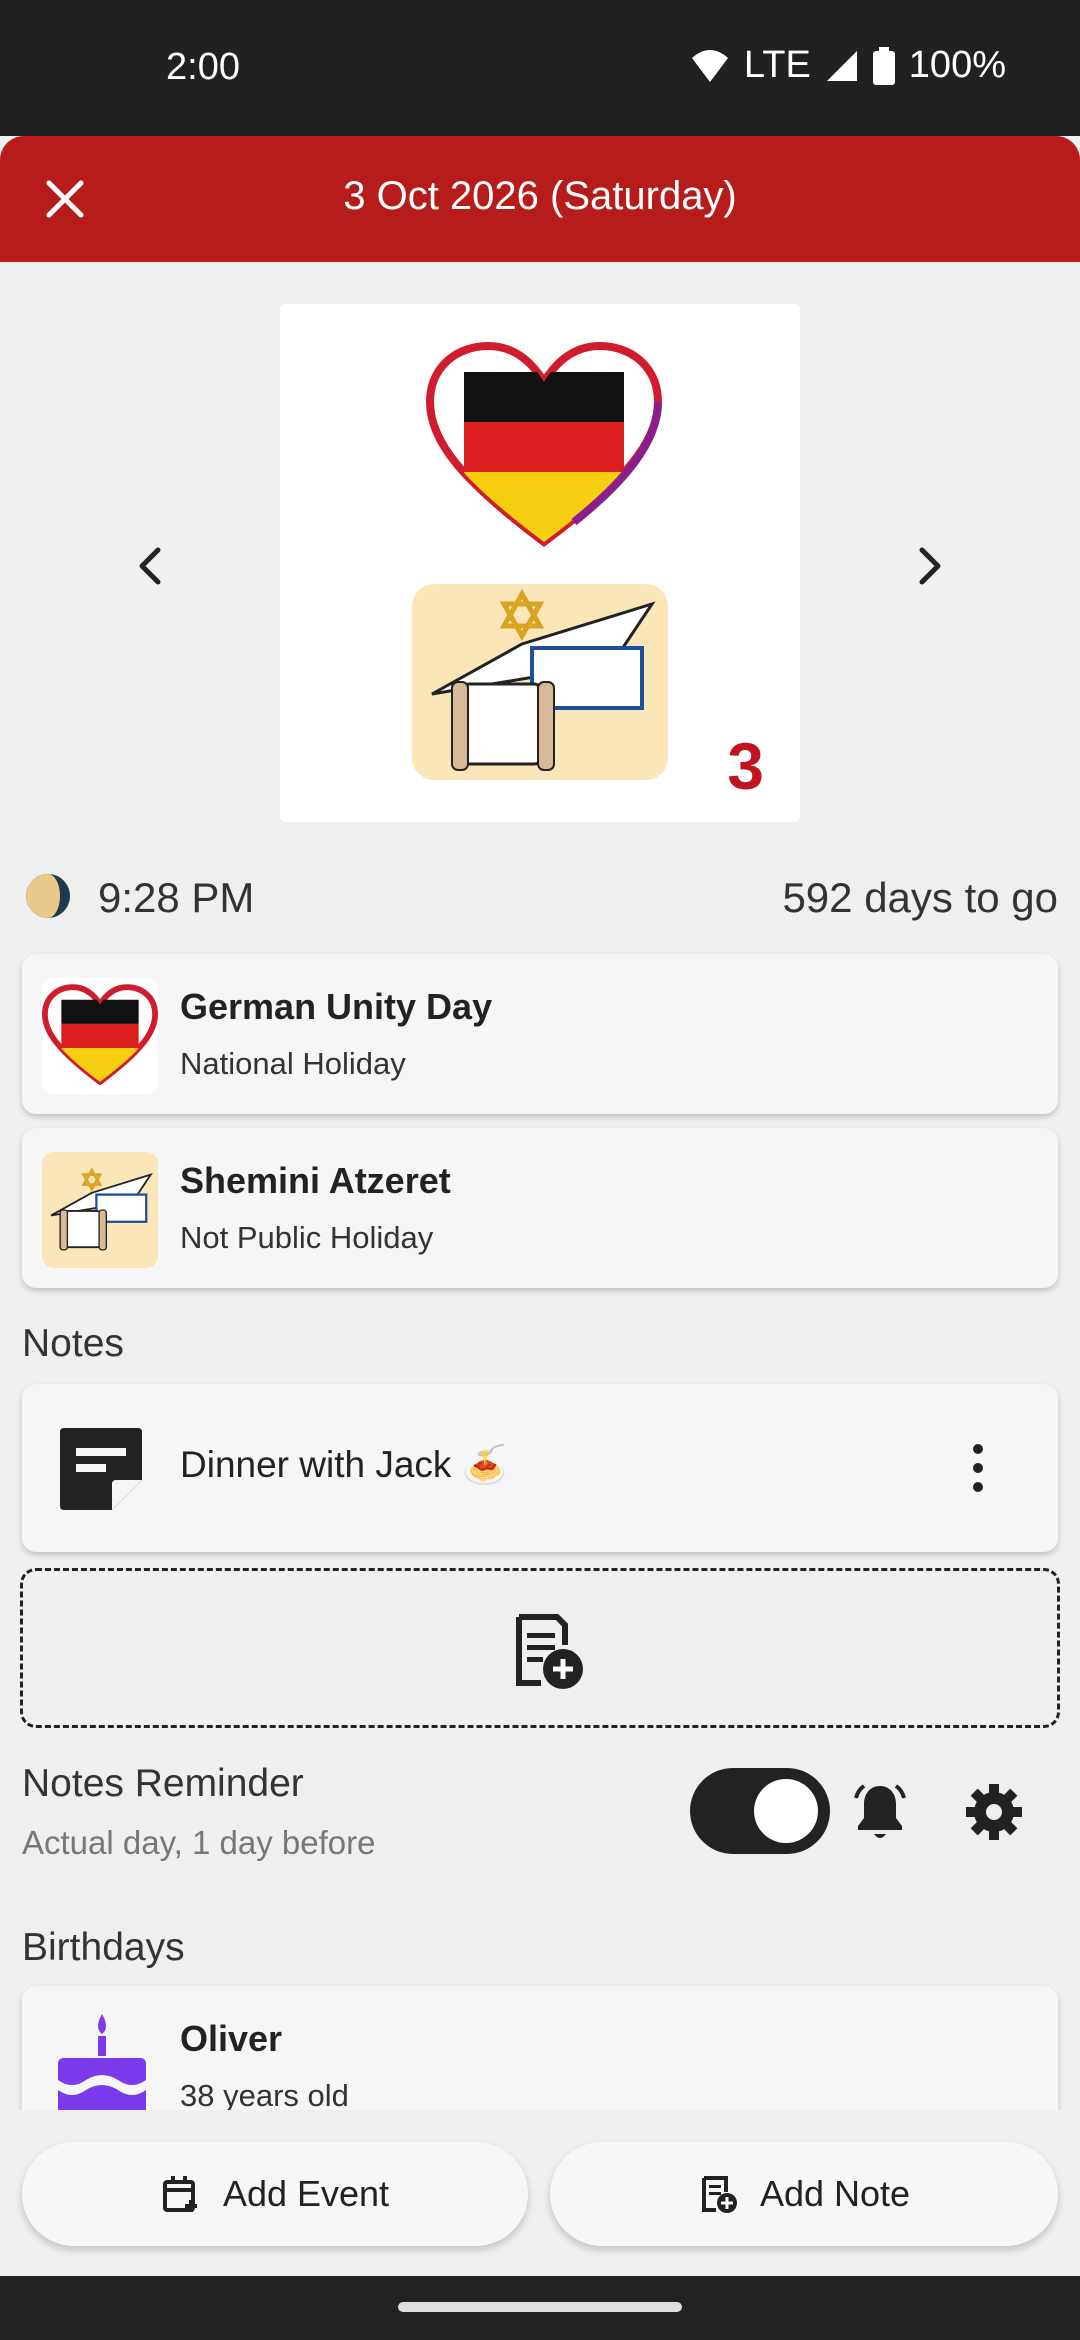 The height and width of the screenshot is (2340, 1080). Describe the element at coordinates (231, 2038) in the screenshot. I see `birthday-name: Oliver` at that location.